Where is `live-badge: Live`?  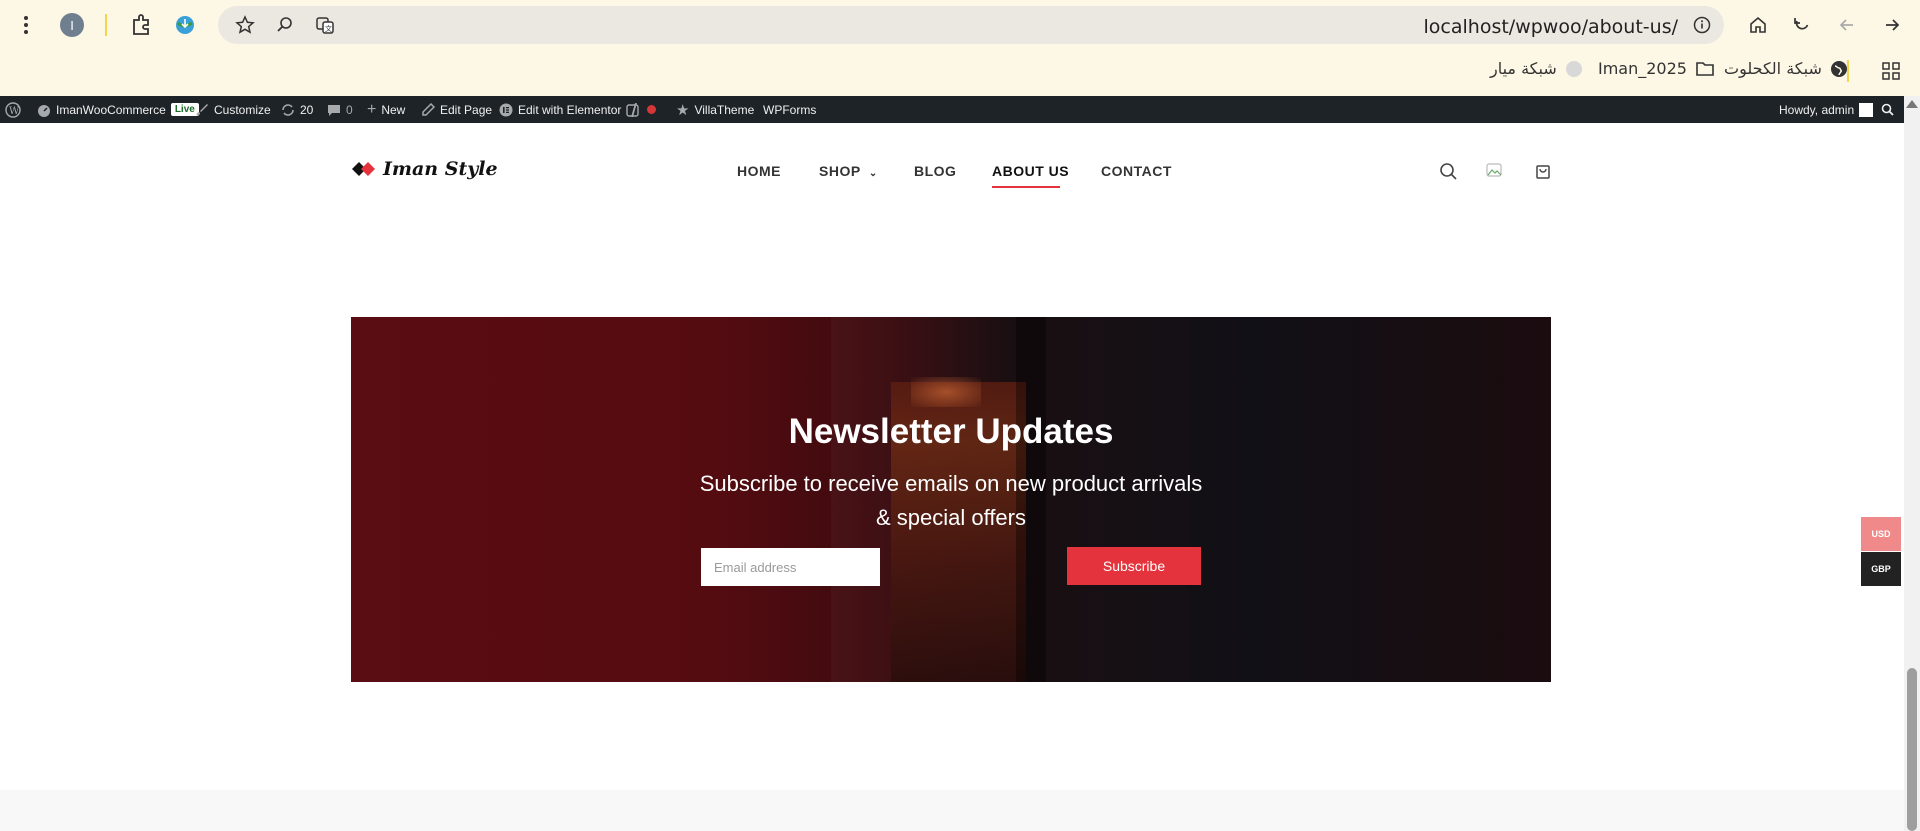 live-badge: Live is located at coordinates (184, 109).